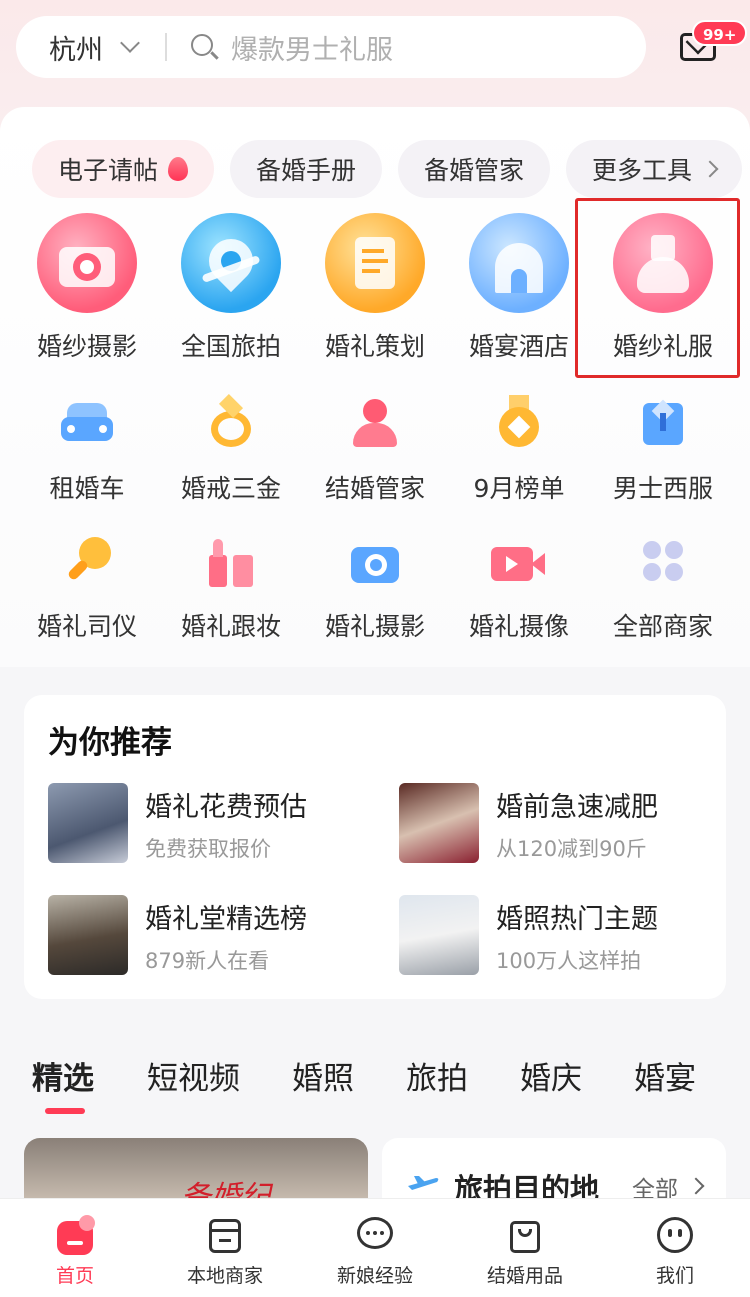  Describe the element at coordinates (375, 1080) in the screenshot. I see `content-tabs: 精选 短视频 婚照 旅拍 婚庆 婚宴` at that location.